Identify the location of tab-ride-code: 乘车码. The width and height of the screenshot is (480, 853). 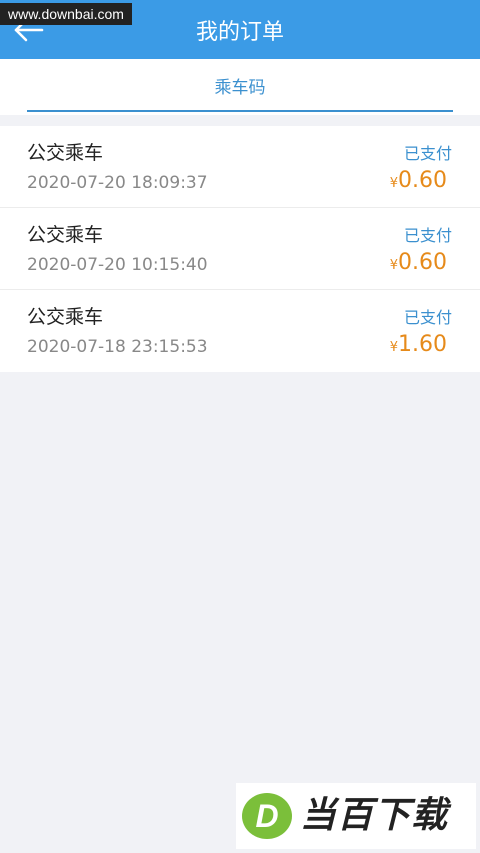
(240, 88).